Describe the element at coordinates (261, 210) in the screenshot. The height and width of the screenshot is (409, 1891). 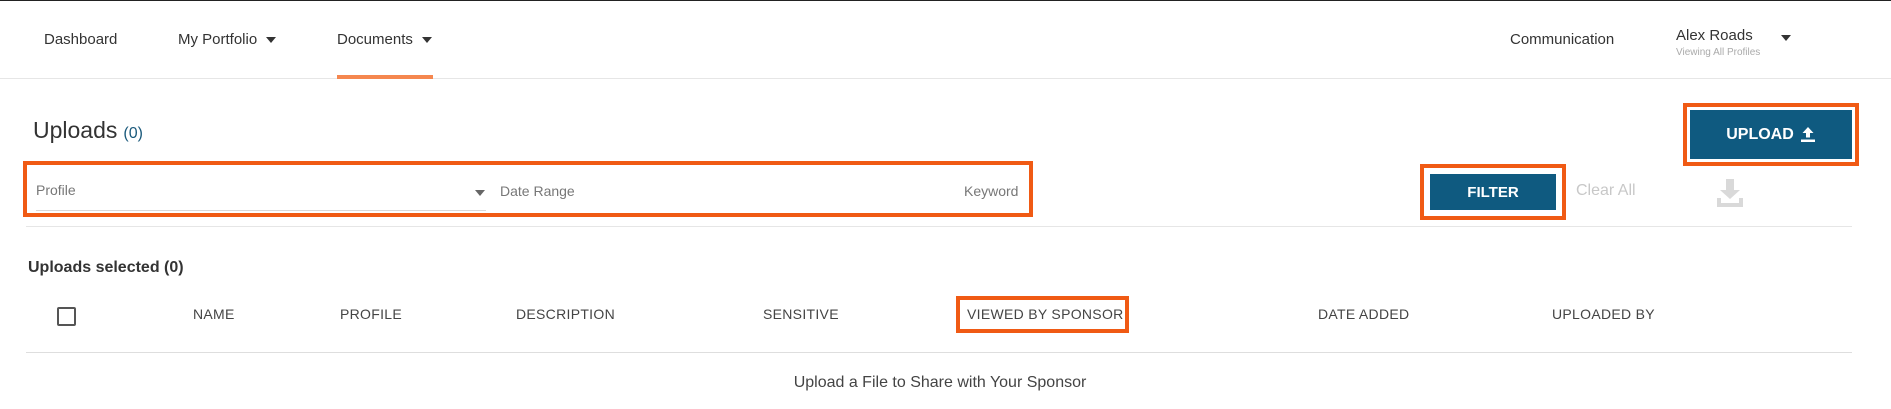
I see `profile-underline` at that location.